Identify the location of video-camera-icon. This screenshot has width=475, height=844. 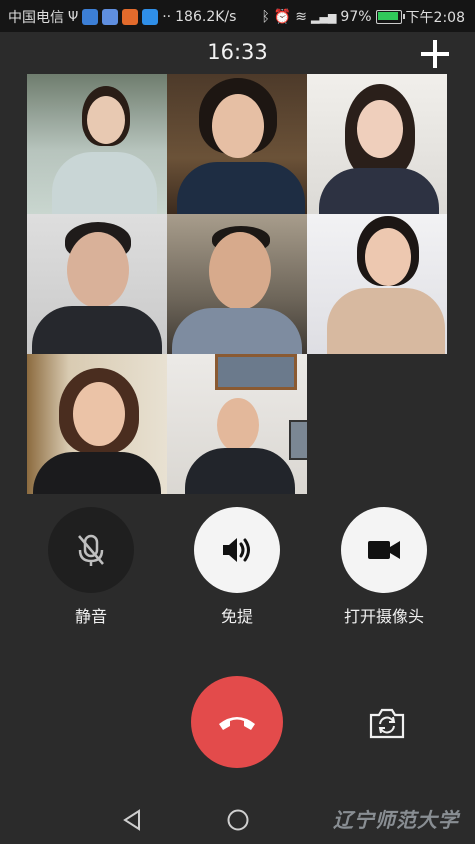
(384, 550).